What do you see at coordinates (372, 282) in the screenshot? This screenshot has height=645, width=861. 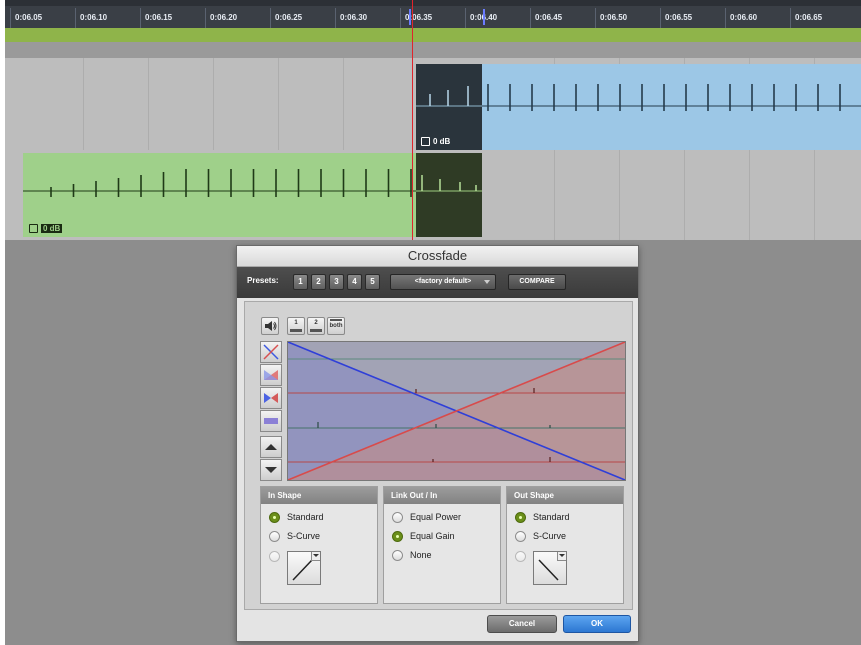 I see `preset-button-5: 5` at bounding box center [372, 282].